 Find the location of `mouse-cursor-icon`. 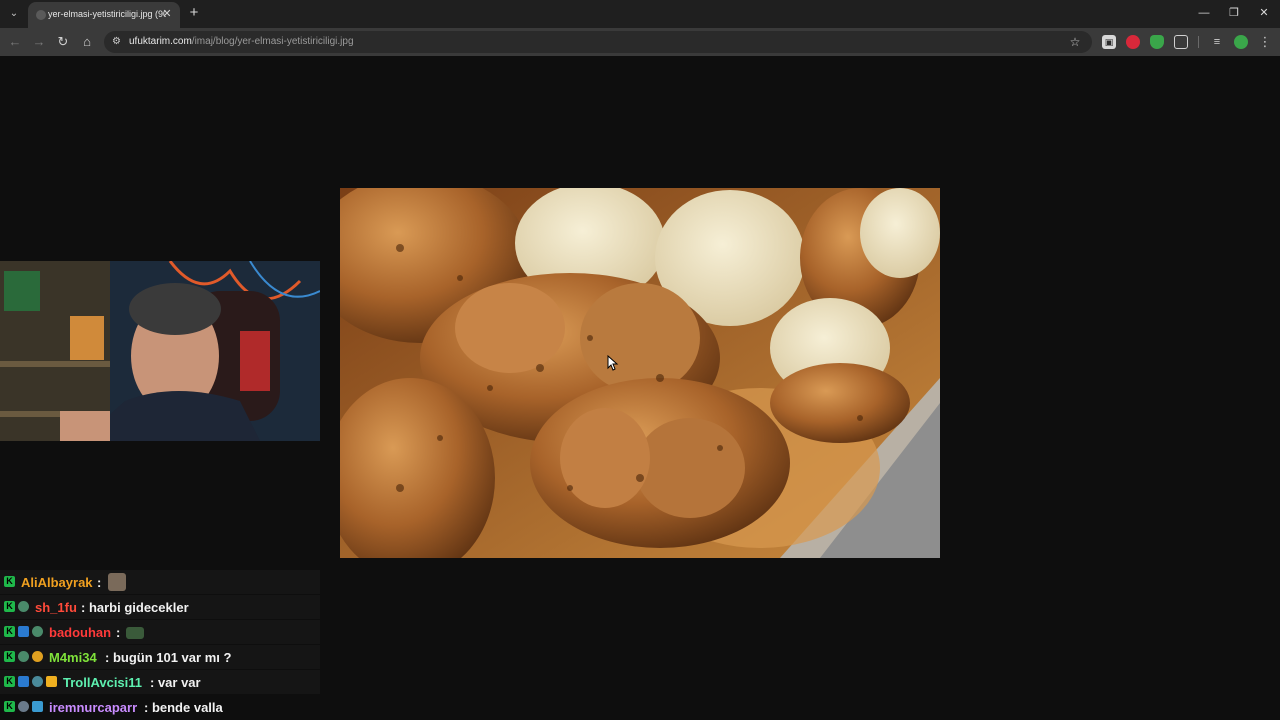

mouse-cursor-icon is located at coordinates (613, 363).